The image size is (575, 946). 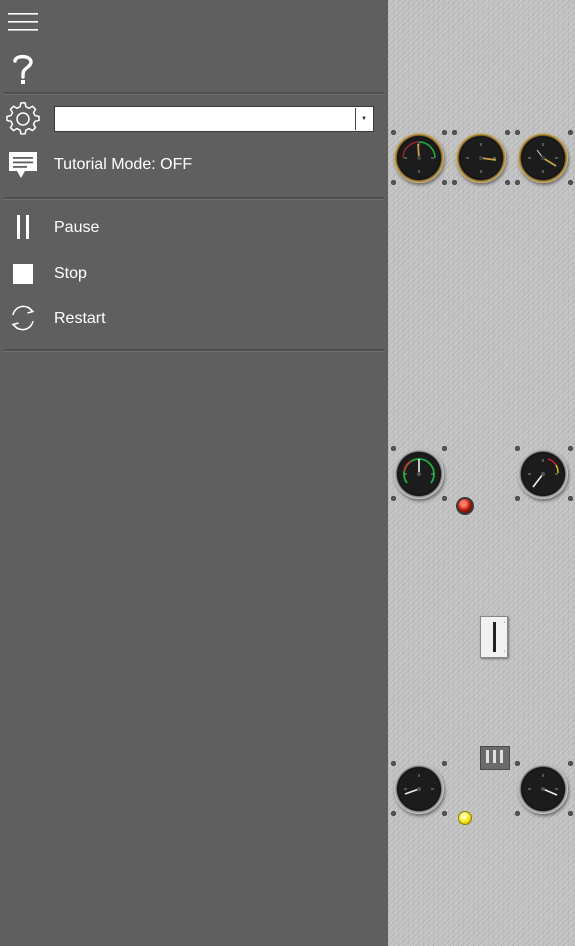 What do you see at coordinates (23, 165) in the screenshot?
I see `message-icon` at bounding box center [23, 165].